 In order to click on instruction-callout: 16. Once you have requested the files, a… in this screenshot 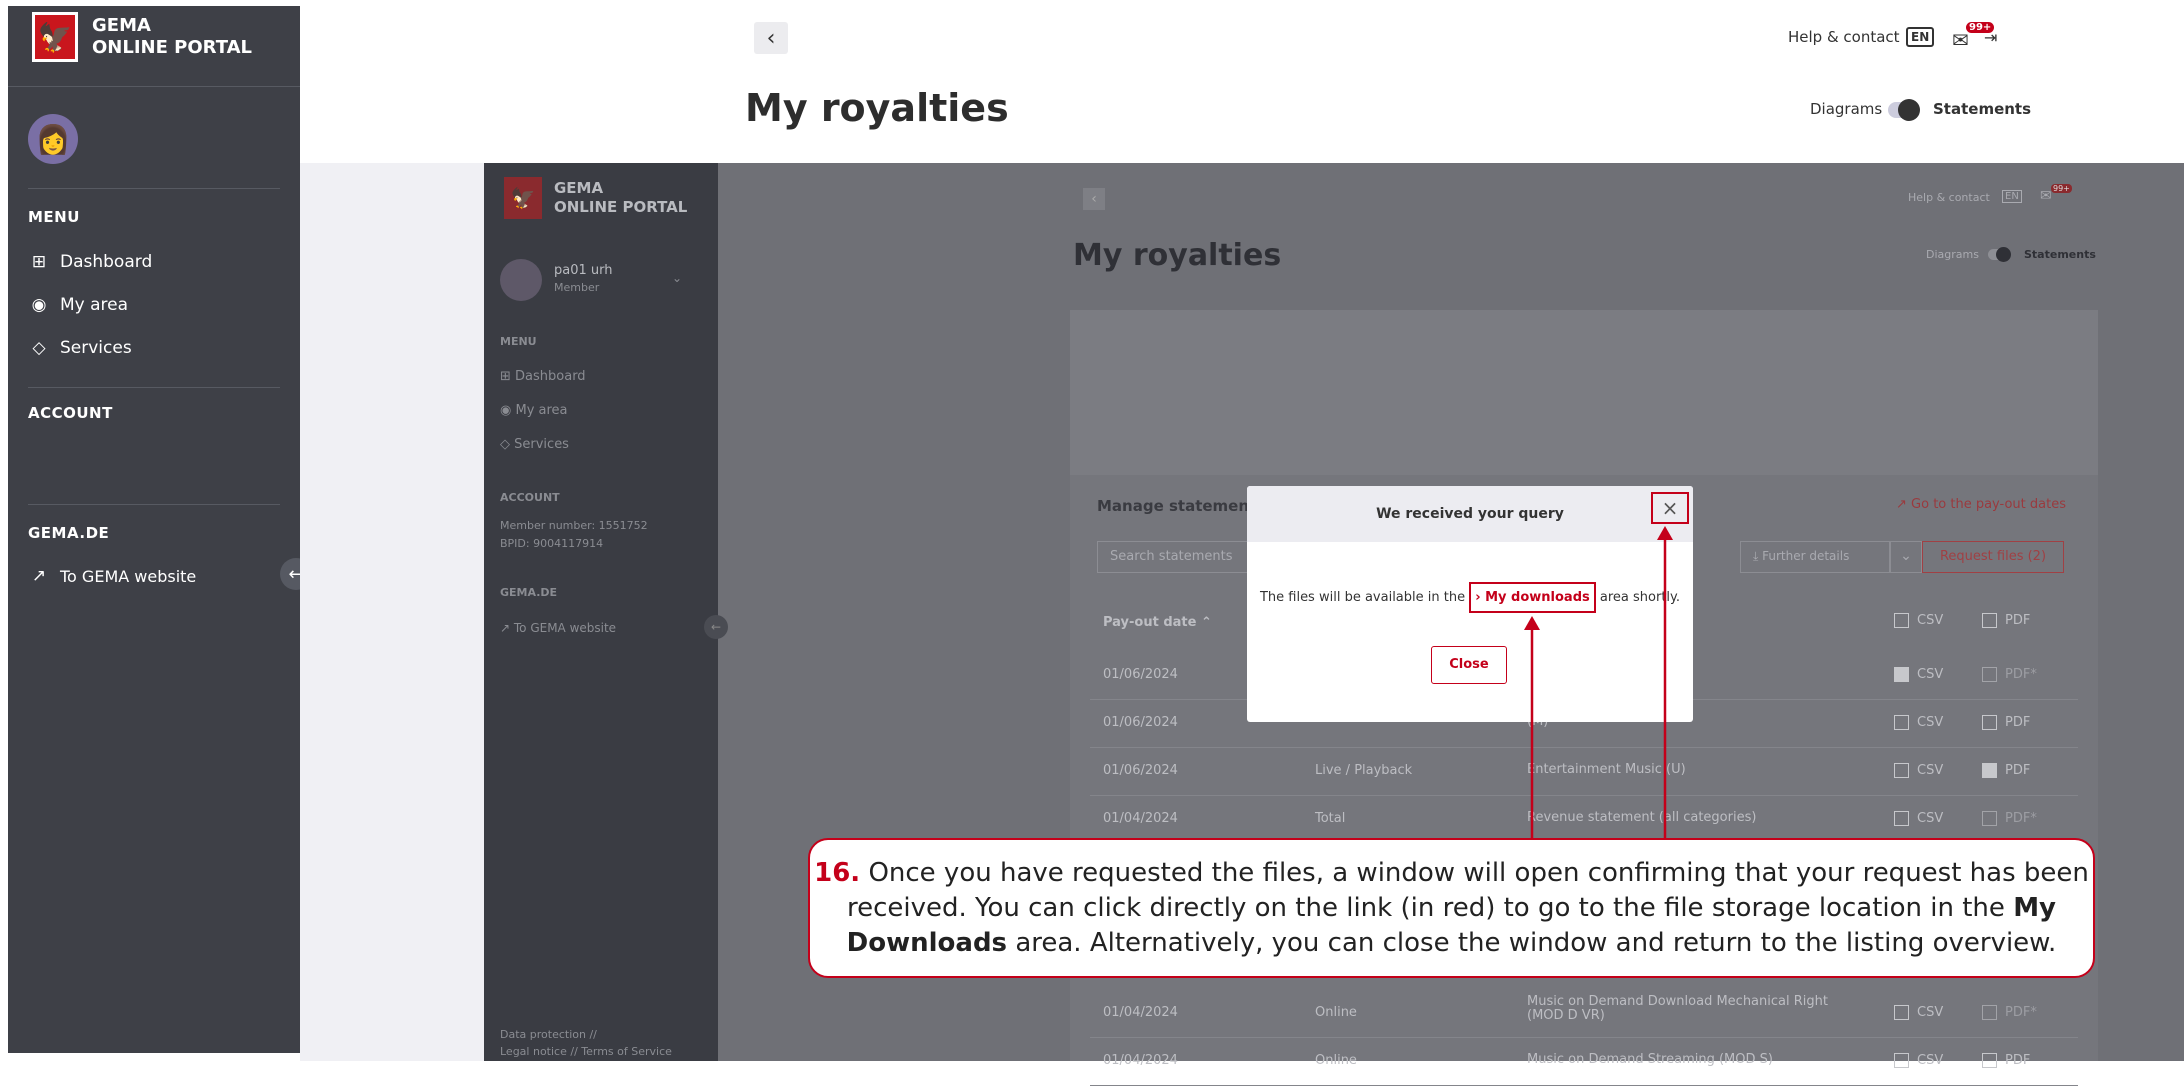, I will do `click(1451, 908)`.